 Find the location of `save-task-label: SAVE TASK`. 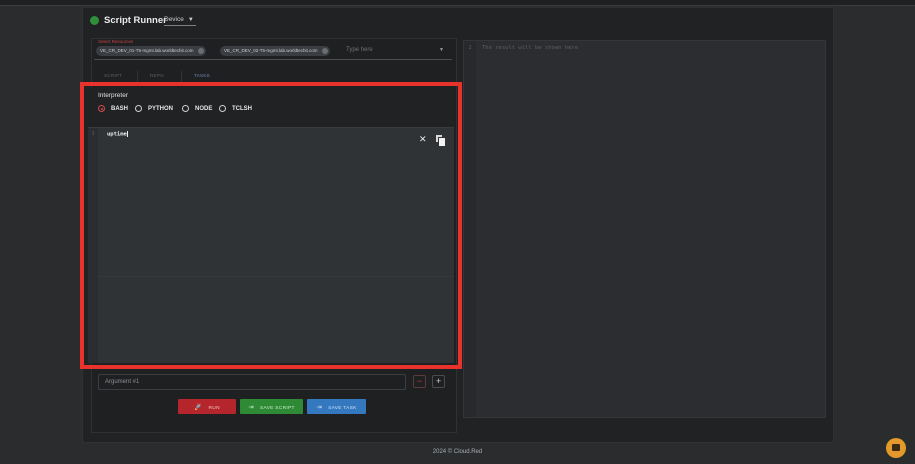

save-task-label: SAVE TASK is located at coordinates (342, 408).